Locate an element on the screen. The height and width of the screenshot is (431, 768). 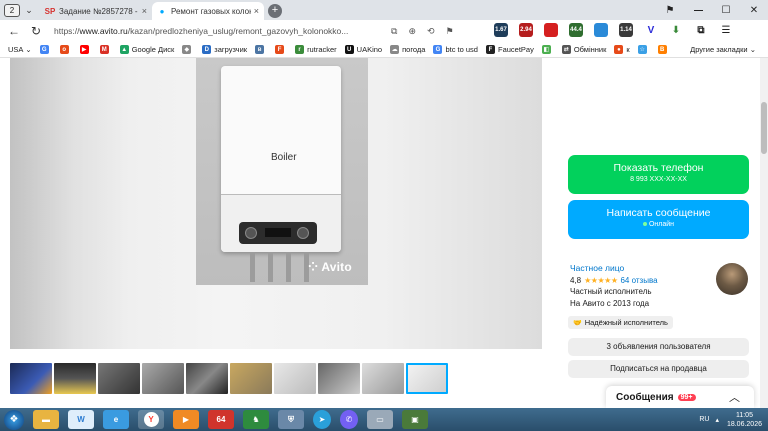
bookmark-downloader: Dзагрузчик is located at coordinates (224, 49).